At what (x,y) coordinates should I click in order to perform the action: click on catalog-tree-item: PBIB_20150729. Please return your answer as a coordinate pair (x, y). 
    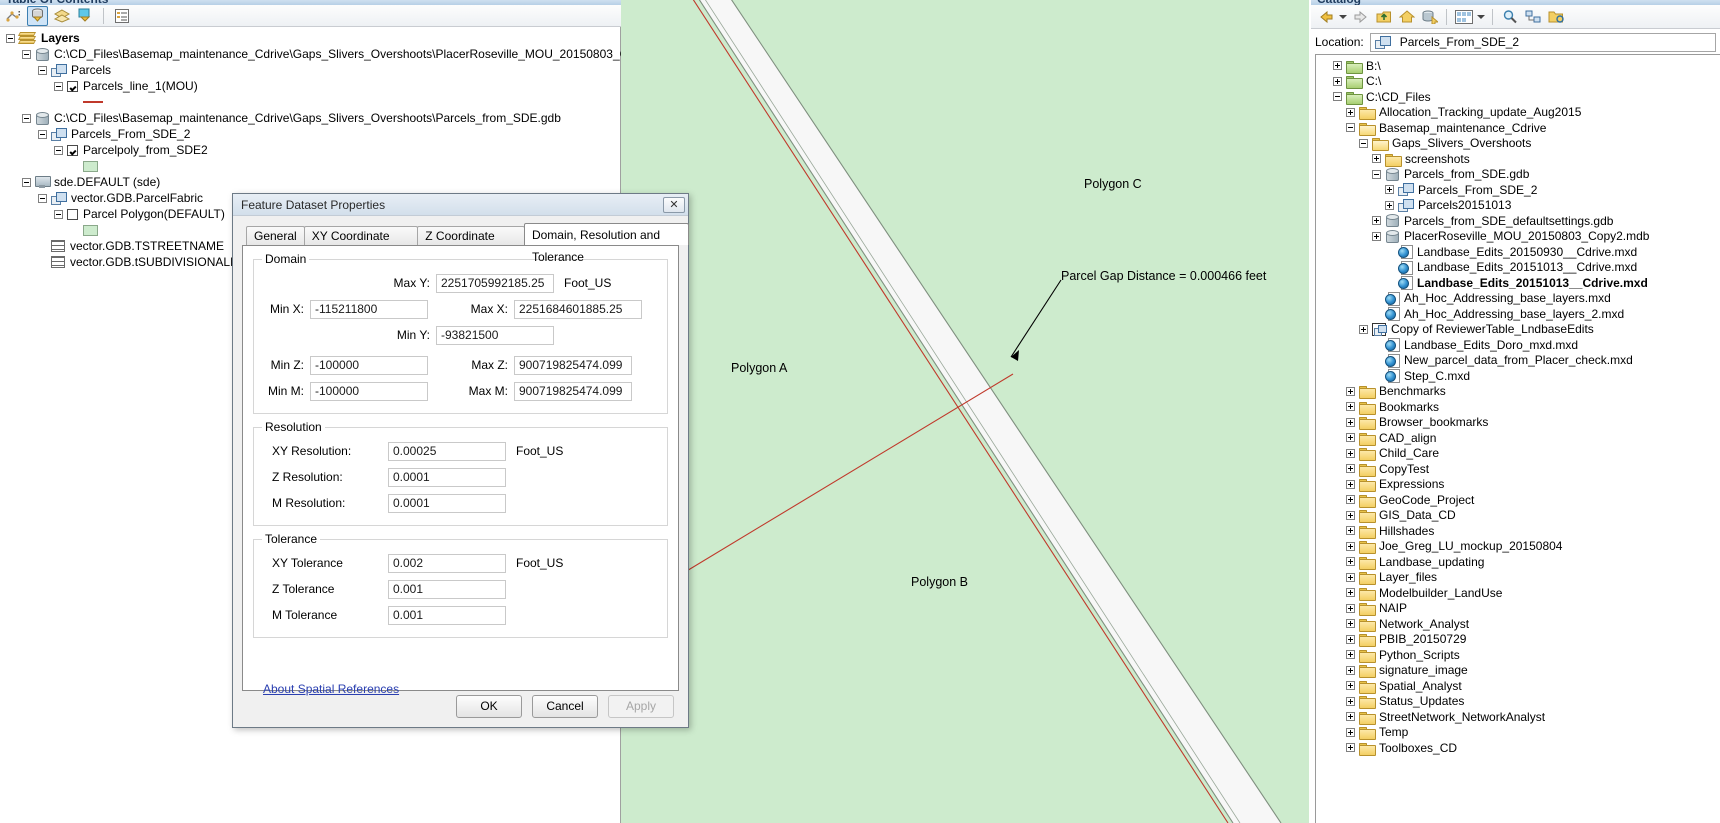
    Looking at the image, I should click on (1518, 640).